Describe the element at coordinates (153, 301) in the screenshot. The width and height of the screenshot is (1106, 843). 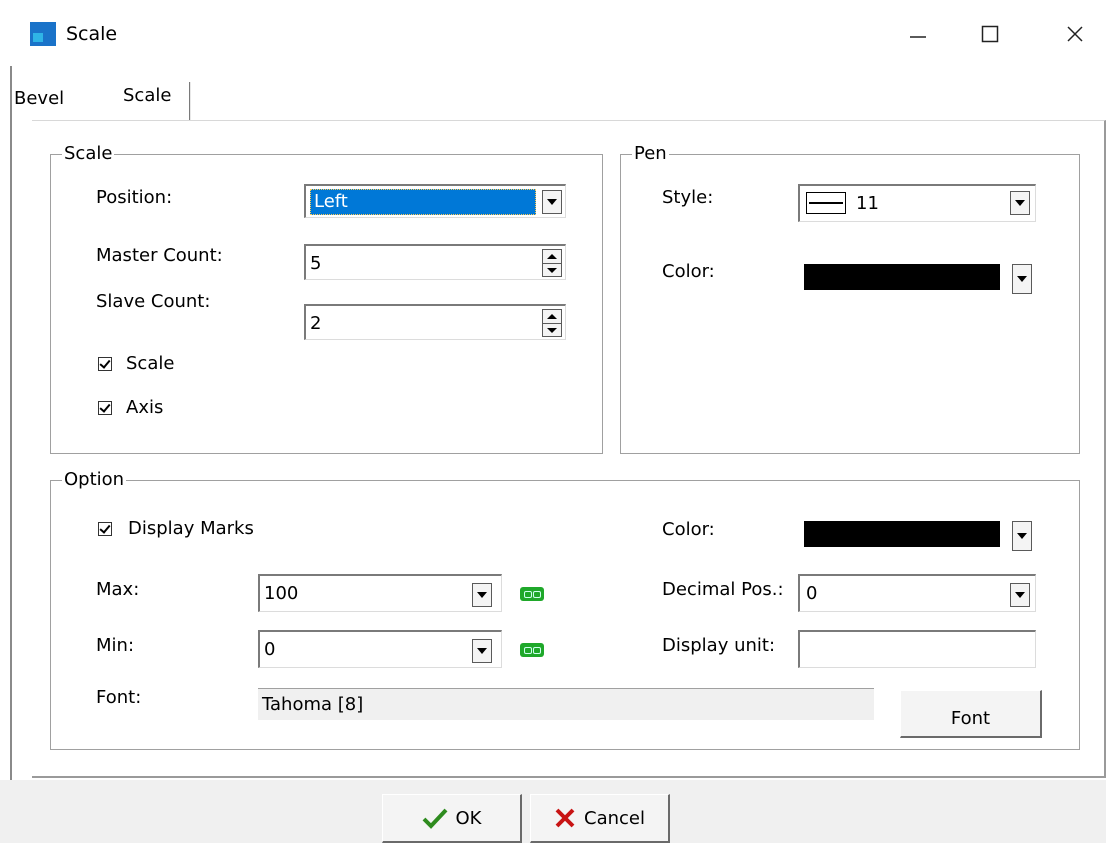
I see `slave-count-label: Slave Count:` at that location.